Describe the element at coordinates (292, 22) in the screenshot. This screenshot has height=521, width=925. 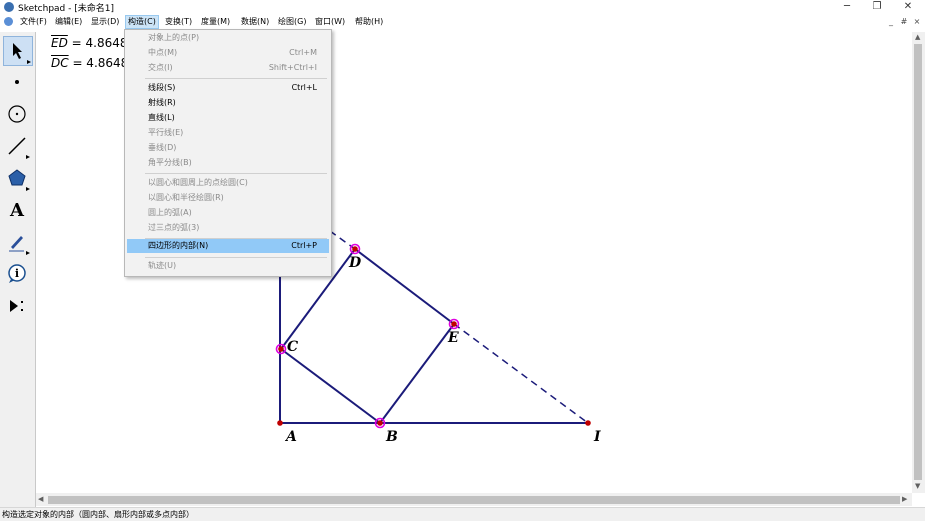
I see `menu-graph: 绘图(G)` at that location.